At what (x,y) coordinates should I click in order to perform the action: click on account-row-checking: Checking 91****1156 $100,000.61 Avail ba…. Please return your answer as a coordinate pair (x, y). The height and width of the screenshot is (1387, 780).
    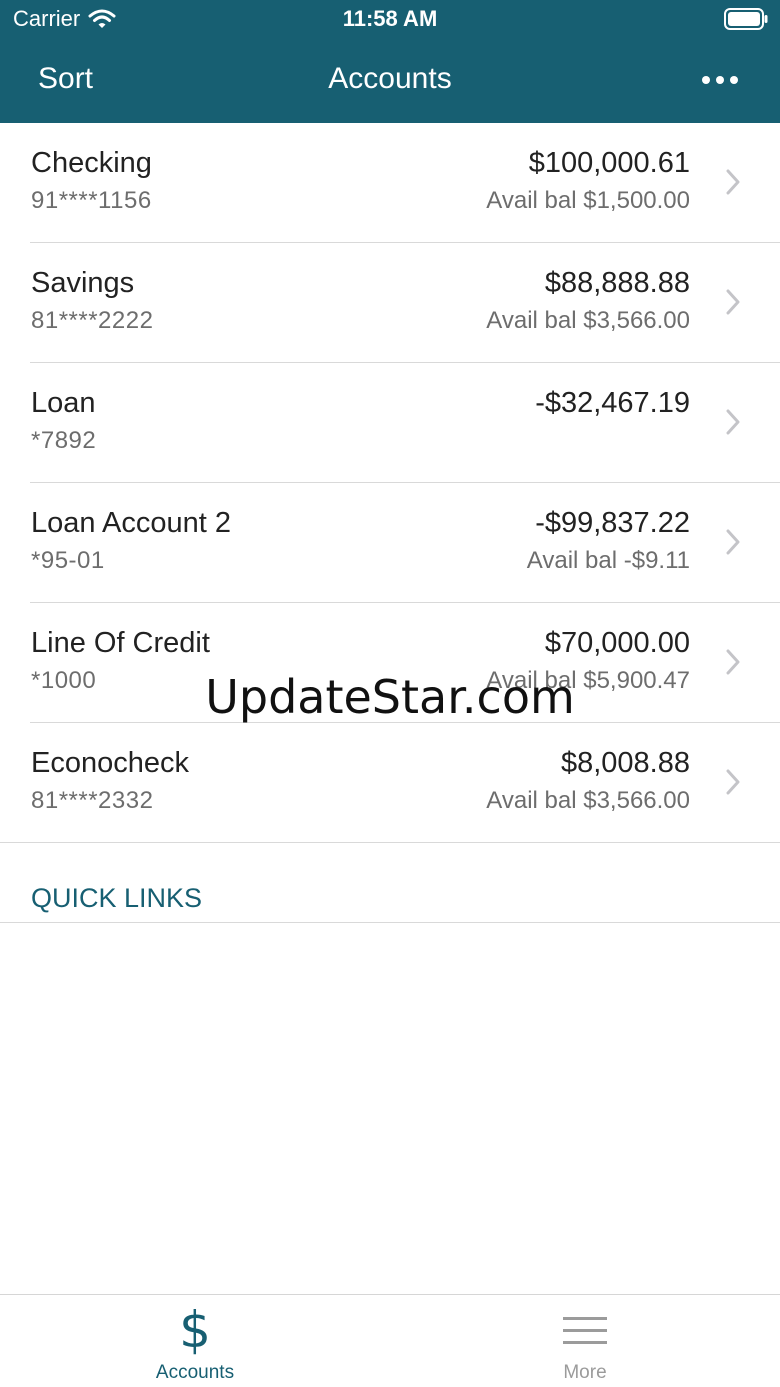
    Looking at the image, I should click on (390, 183).